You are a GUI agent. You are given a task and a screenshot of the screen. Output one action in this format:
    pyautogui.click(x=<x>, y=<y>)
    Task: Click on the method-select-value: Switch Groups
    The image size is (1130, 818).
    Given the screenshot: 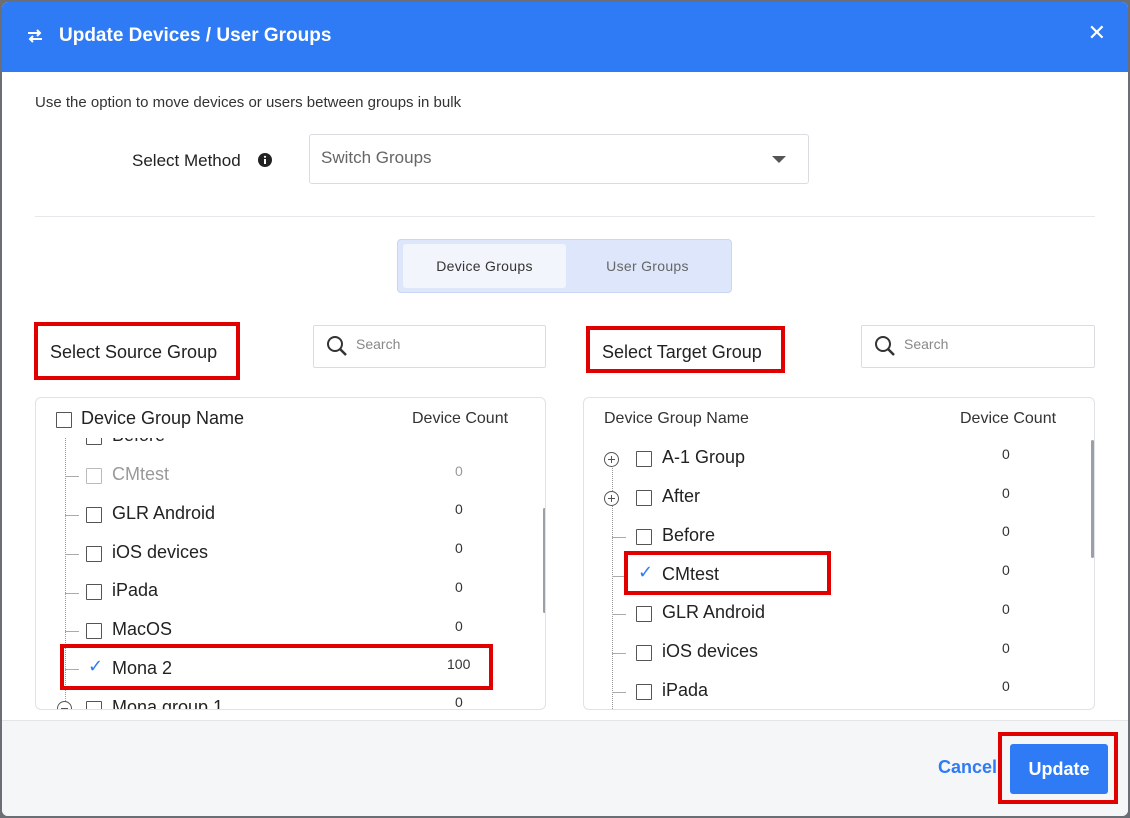 What is the action you would take?
    pyautogui.click(x=376, y=157)
    